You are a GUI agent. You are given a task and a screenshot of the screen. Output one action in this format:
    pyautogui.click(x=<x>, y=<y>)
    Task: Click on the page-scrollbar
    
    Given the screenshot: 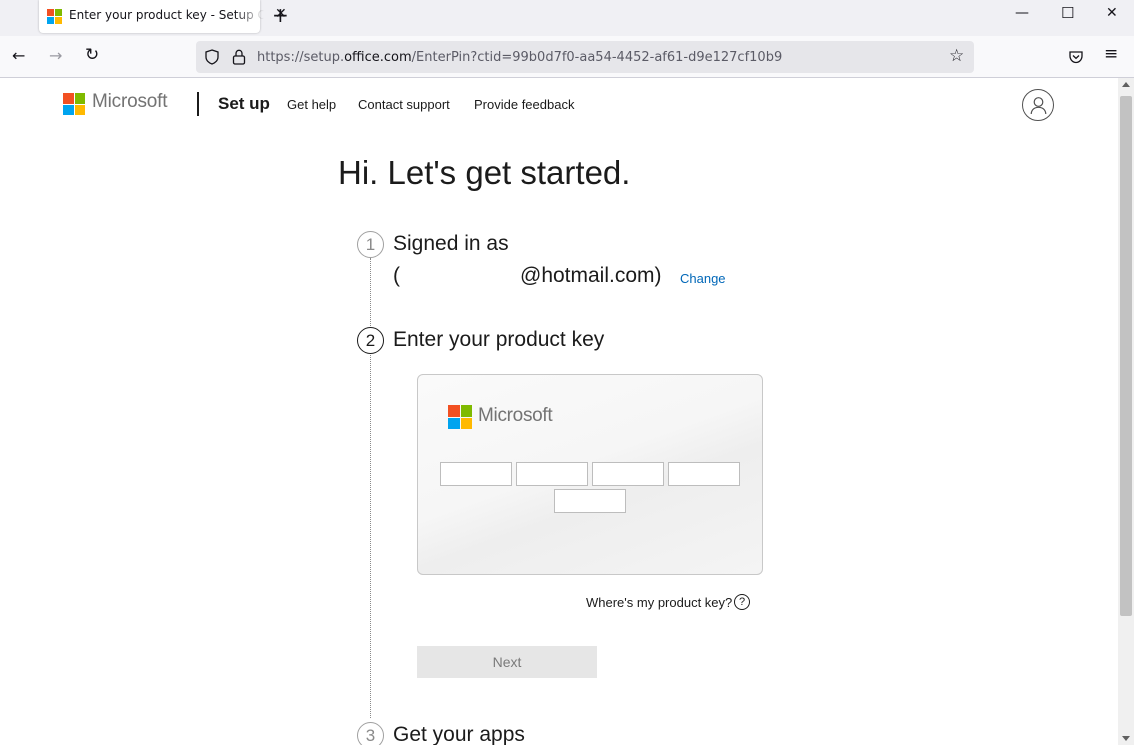 What is the action you would take?
    pyautogui.click(x=1126, y=411)
    